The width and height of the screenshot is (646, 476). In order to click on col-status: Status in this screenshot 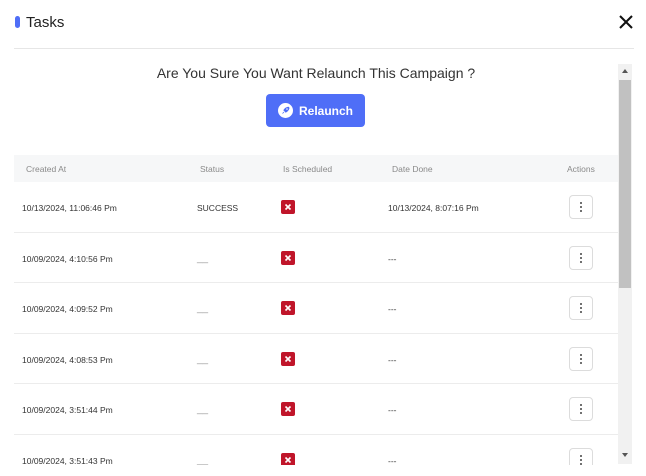, I will do `click(212, 169)`.